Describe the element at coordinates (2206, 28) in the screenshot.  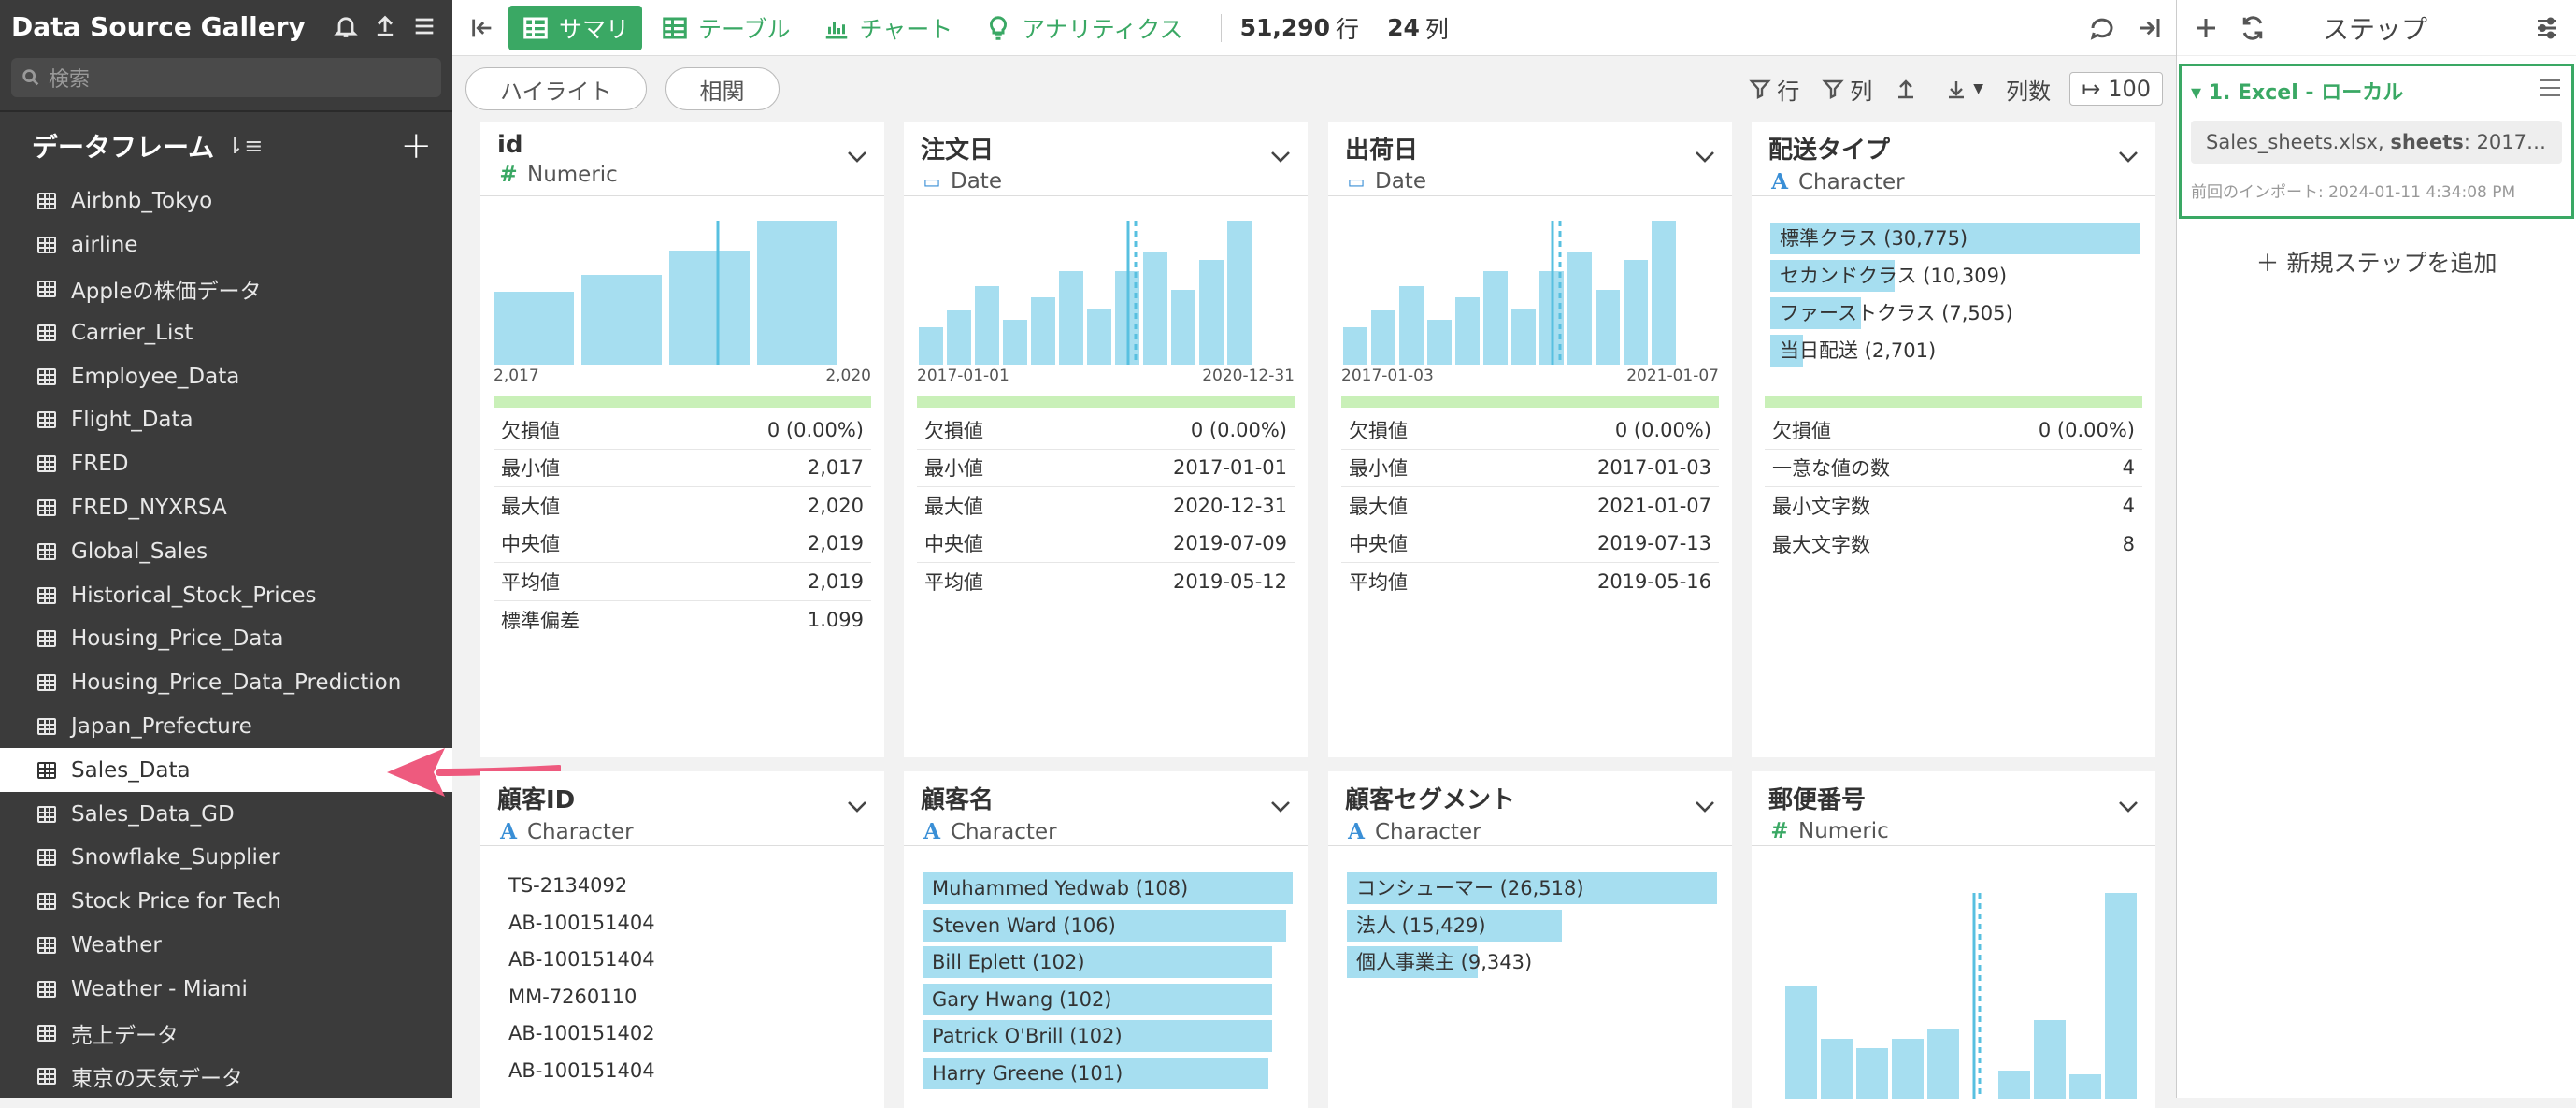
I see `plus-icon` at that location.